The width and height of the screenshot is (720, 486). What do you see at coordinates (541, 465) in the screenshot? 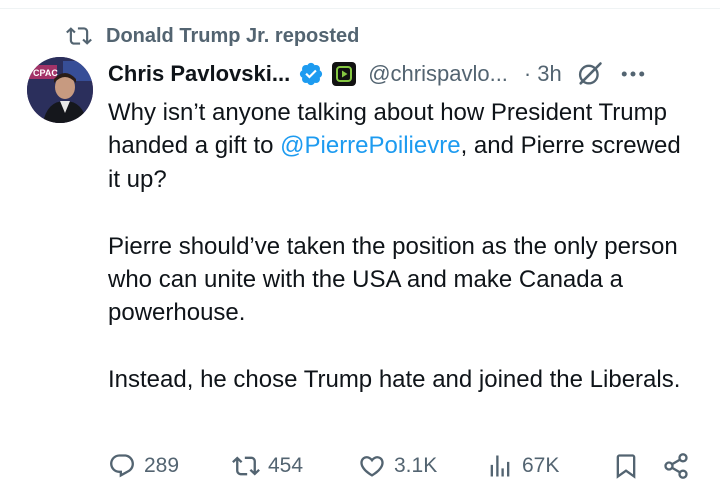
I see `views-count: 67K` at bounding box center [541, 465].